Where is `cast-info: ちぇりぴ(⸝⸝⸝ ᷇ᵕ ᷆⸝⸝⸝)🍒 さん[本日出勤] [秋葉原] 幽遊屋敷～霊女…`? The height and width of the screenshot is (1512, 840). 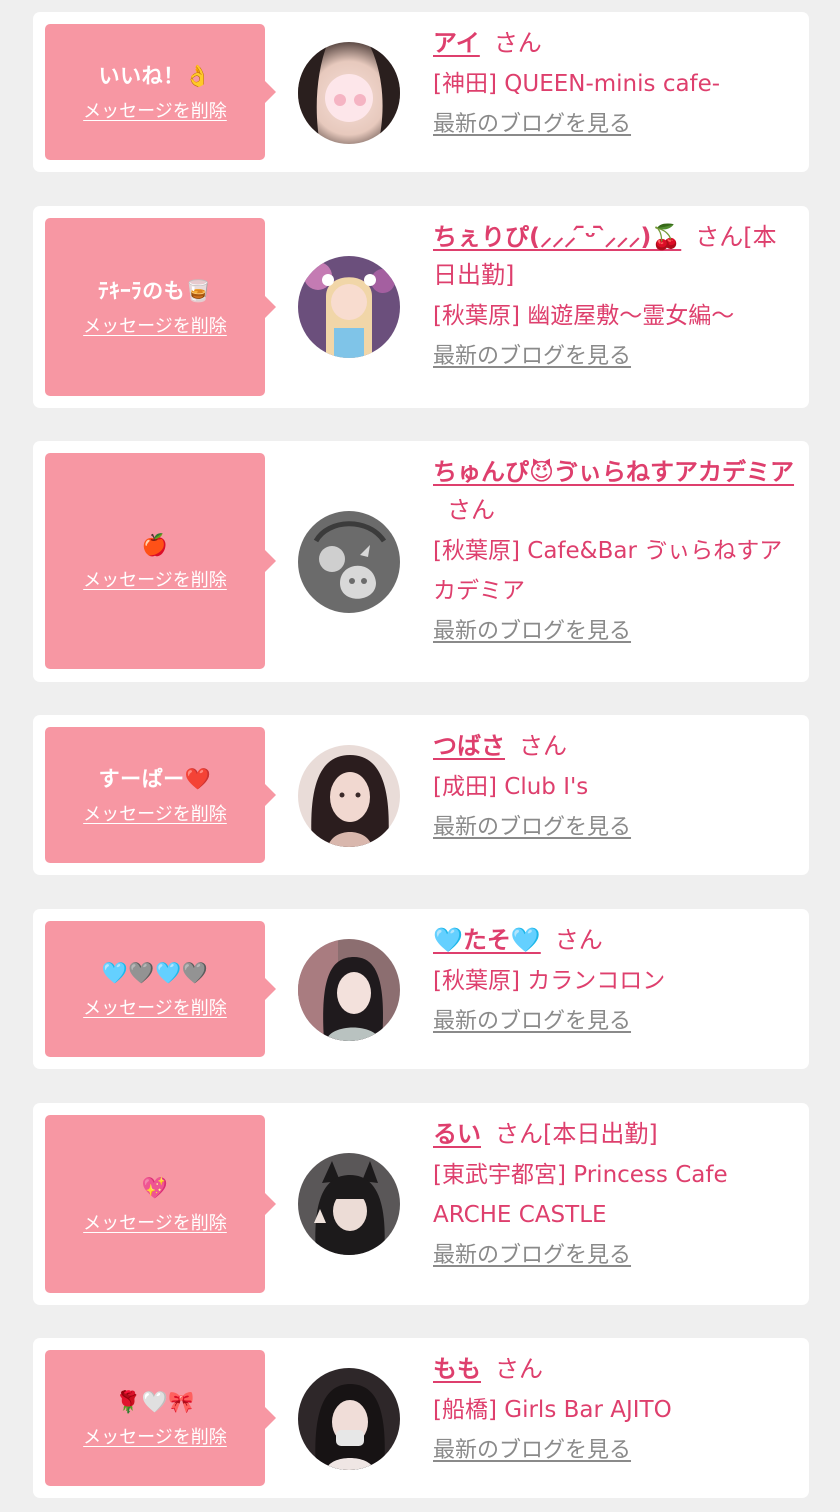
cast-info: ちぇりぴ(⸝⸝⸝ ᷇ᵕ ᷆⸝⸝⸝)🍒 さん[本日出勤] [秋葉原] 幽遊屋敷～霊女… is located at coordinates (614, 295).